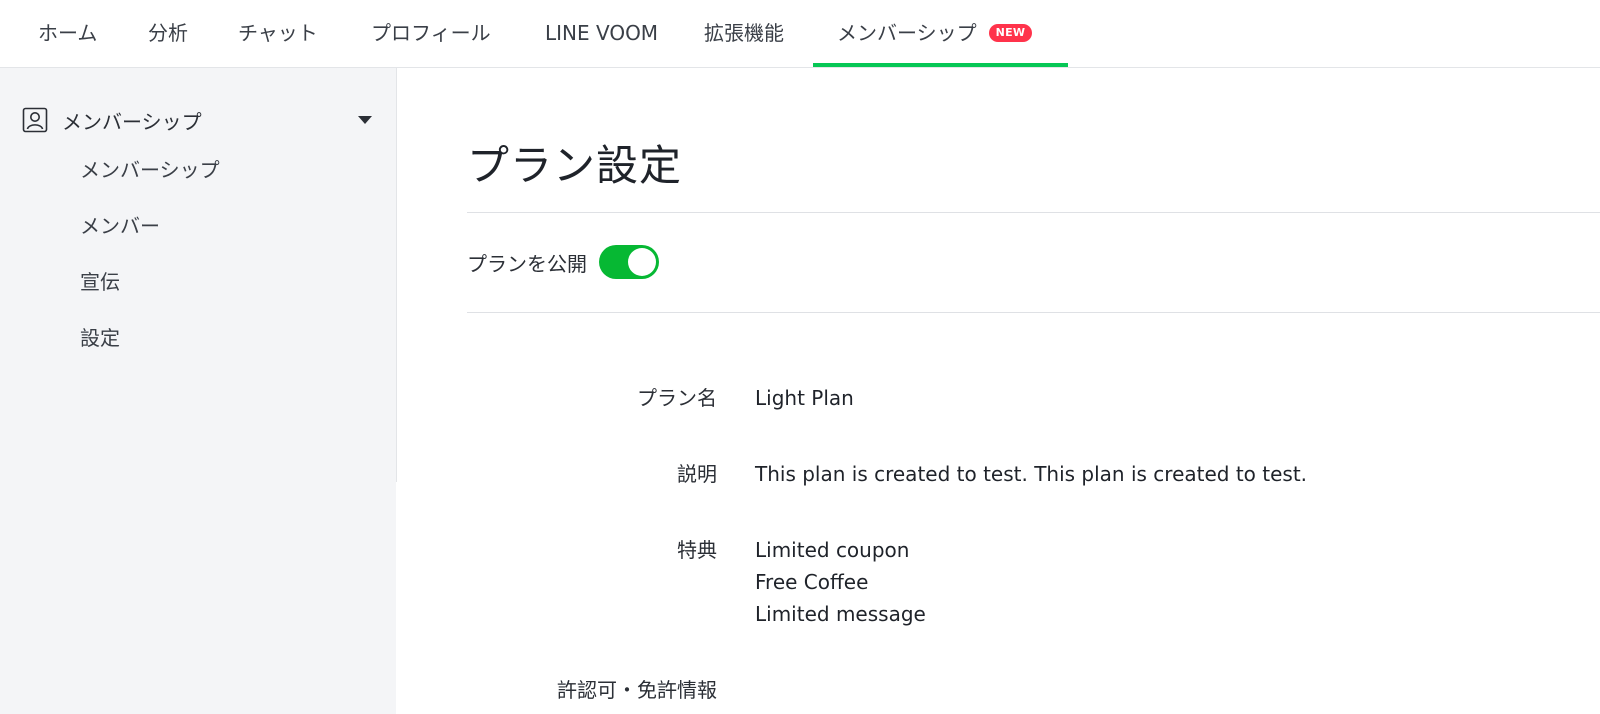 This screenshot has width=1600, height=714. What do you see at coordinates (601, 33) in the screenshot?
I see `tab-line-voom: LINE VOOM` at bounding box center [601, 33].